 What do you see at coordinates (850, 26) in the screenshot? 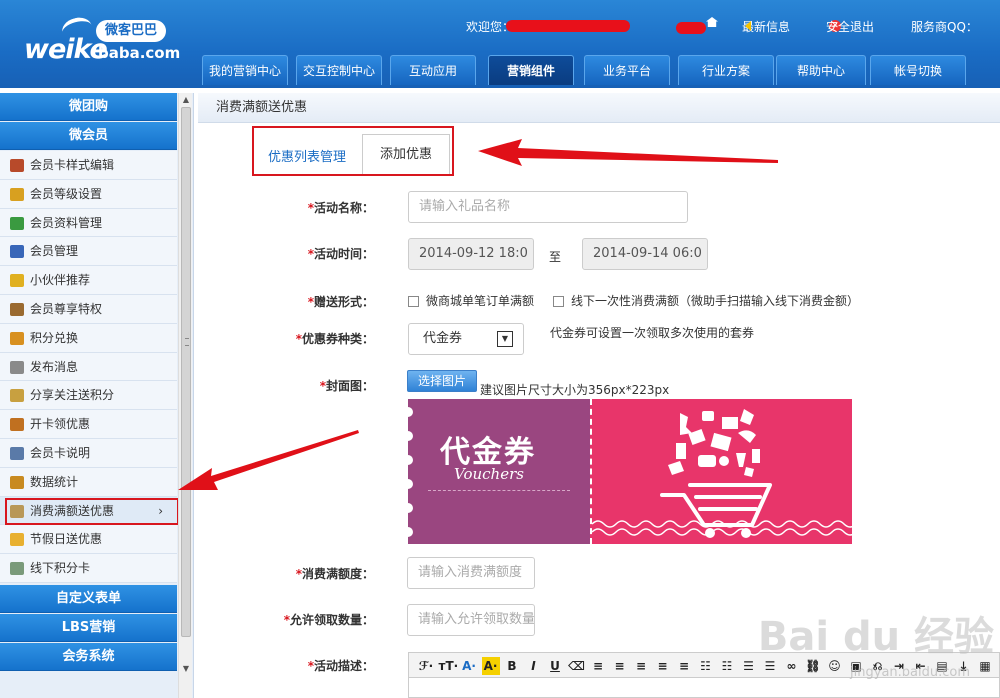
I see `logout-link: 安全退出 ✕` at bounding box center [850, 26].